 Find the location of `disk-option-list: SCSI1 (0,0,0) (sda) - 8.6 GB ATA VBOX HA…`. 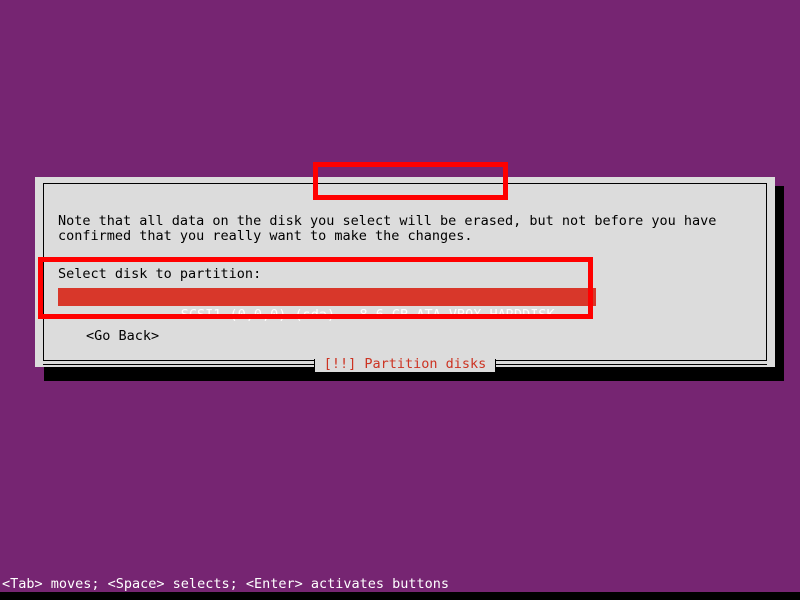

disk-option-list: SCSI1 (0,0,0) (sda) - 8.6 GB ATA VBOX HA… is located at coordinates (408, 305).